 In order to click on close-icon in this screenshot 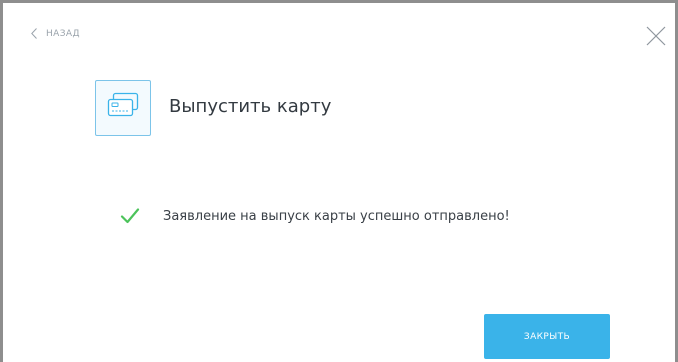, I will do `click(656, 36)`.